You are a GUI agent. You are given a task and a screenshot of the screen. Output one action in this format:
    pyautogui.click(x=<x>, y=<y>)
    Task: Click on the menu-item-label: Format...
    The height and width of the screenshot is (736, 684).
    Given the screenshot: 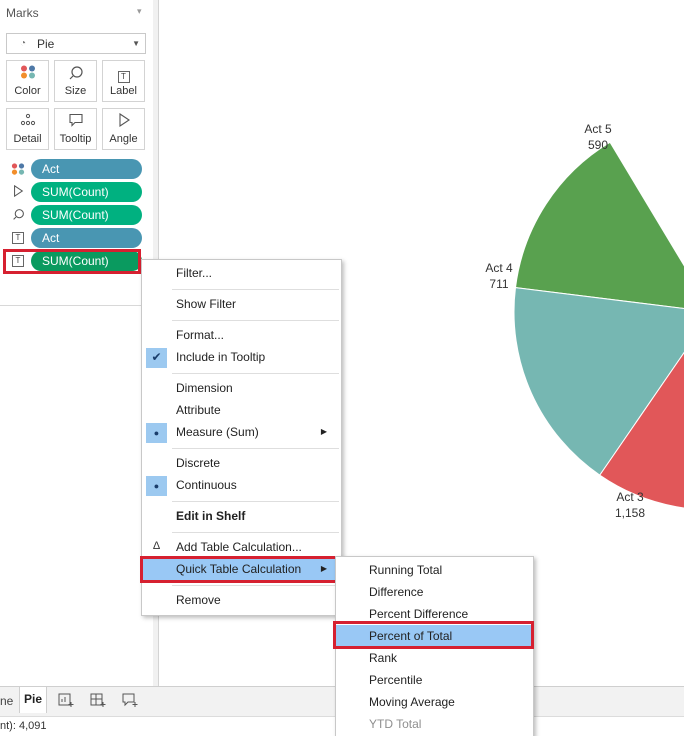 What is the action you would take?
    pyautogui.click(x=200, y=335)
    